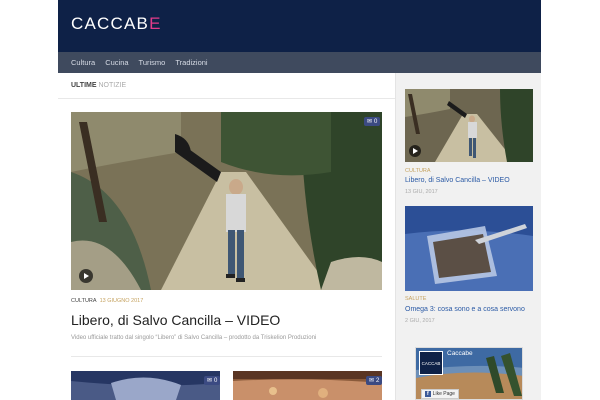  What do you see at coordinates (226, 356) in the screenshot?
I see `post-divider` at bounding box center [226, 356].